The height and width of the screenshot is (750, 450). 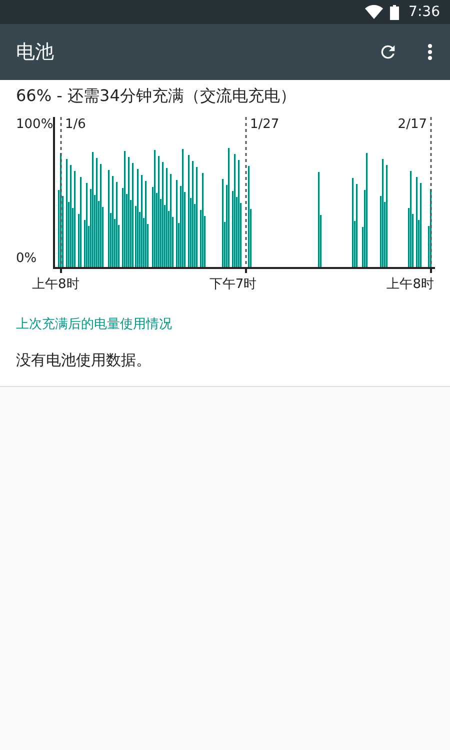 I want to click on axis-label: 下午7时, so click(x=233, y=284).